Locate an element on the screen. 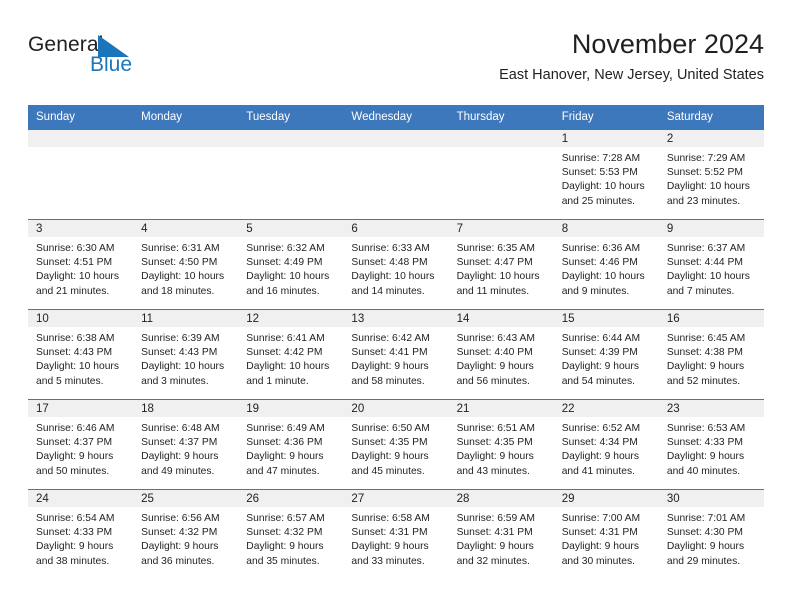 This screenshot has height=612, width=792. daylight-text-line2: and 5 minutes. is located at coordinates (70, 381).